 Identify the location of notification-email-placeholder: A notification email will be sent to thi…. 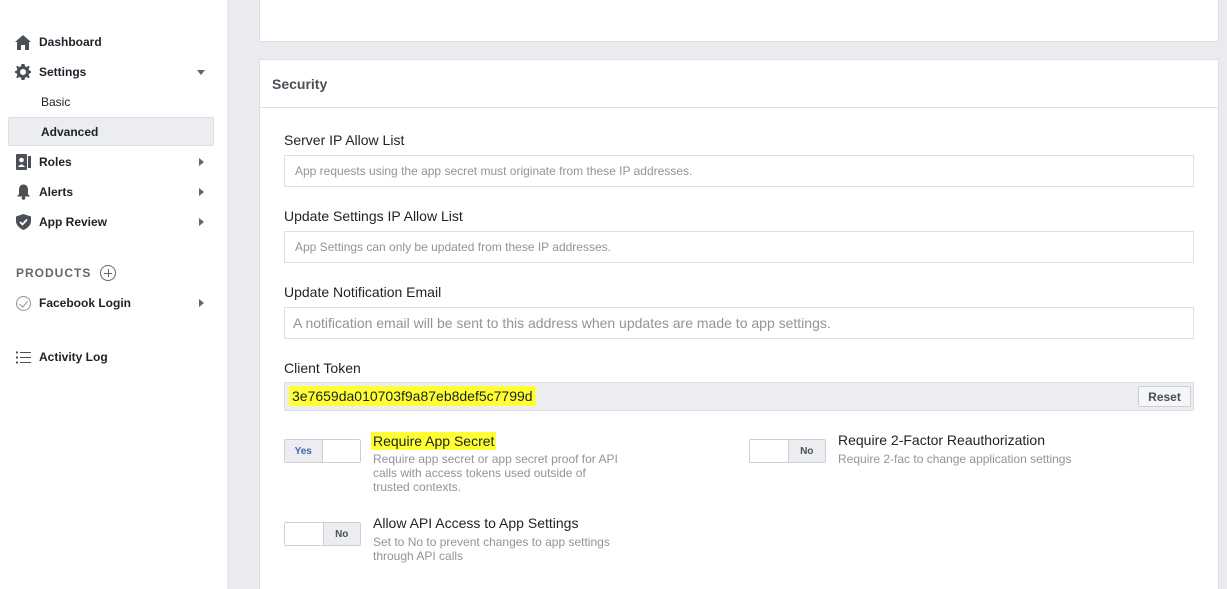
(562, 323).